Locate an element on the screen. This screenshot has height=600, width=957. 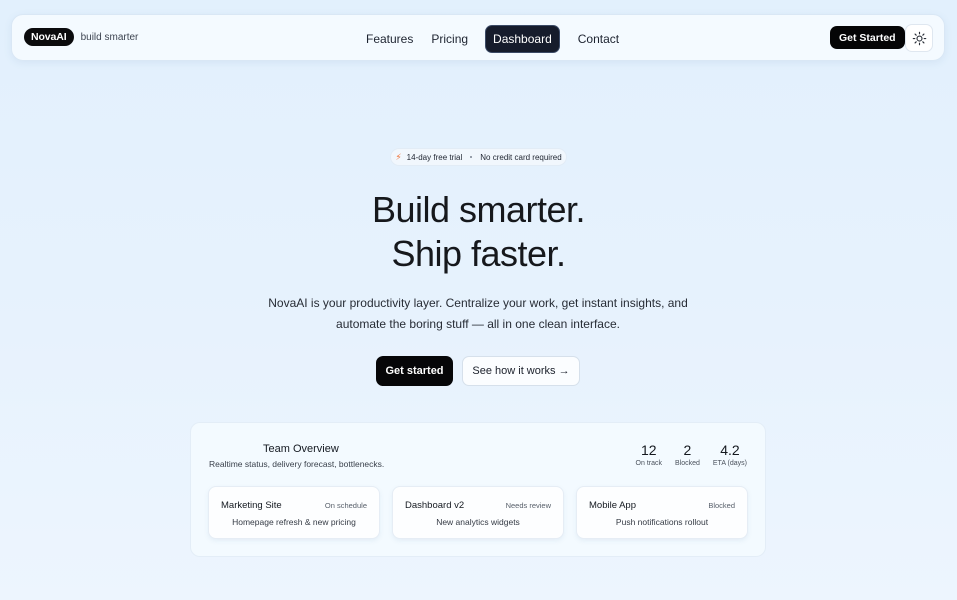
sun-icon is located at coordinates (919, 38).